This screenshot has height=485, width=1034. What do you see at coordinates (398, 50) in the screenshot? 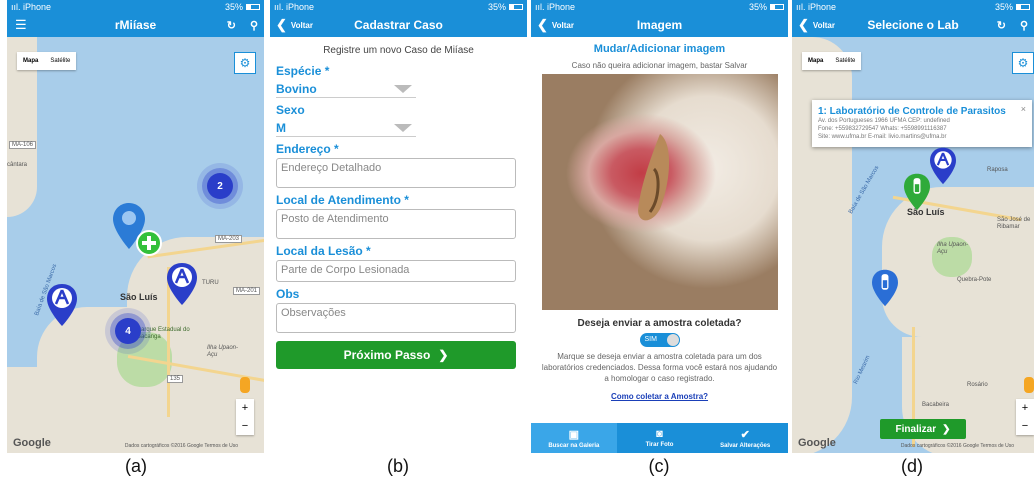
I see `form-subtitle: Registre um novo Caso de Miíase` at bounding box center [398, 50].